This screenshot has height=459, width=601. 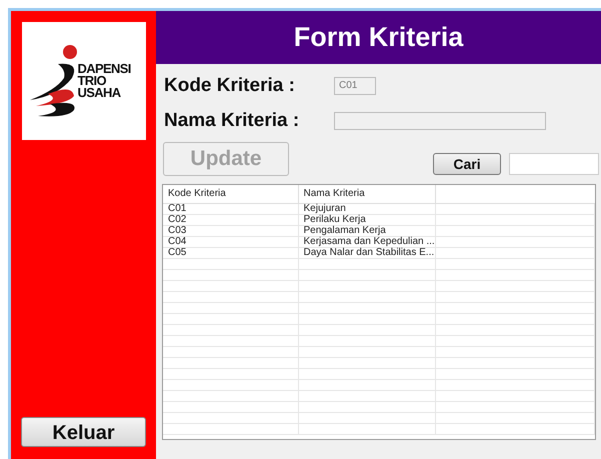 What do you see at coordinates (367, 219) in the screenshot?
I see `table-cell: Perilaku Kerja` at bounding box center [367, 219].